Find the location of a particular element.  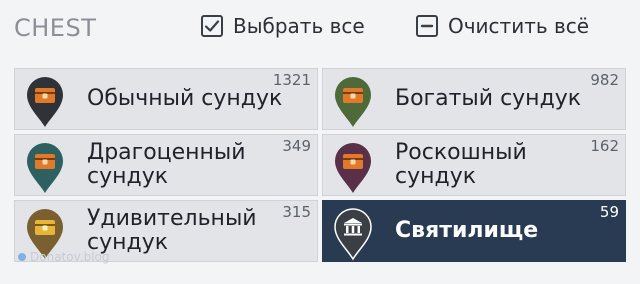

select-all-button: Выбрать все is located at coordinates (283, 26).